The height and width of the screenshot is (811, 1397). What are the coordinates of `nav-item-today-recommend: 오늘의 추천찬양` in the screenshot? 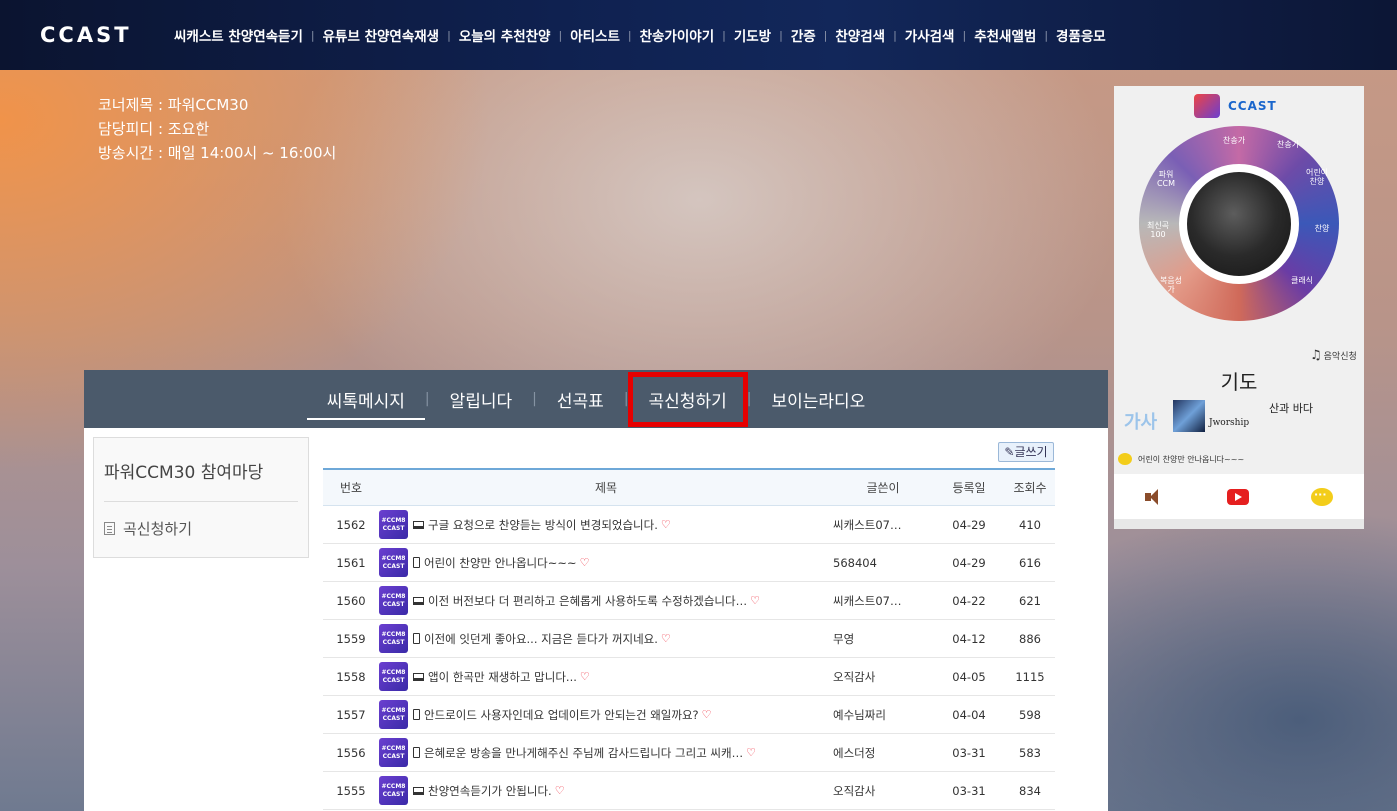 It's located at (505, 35).